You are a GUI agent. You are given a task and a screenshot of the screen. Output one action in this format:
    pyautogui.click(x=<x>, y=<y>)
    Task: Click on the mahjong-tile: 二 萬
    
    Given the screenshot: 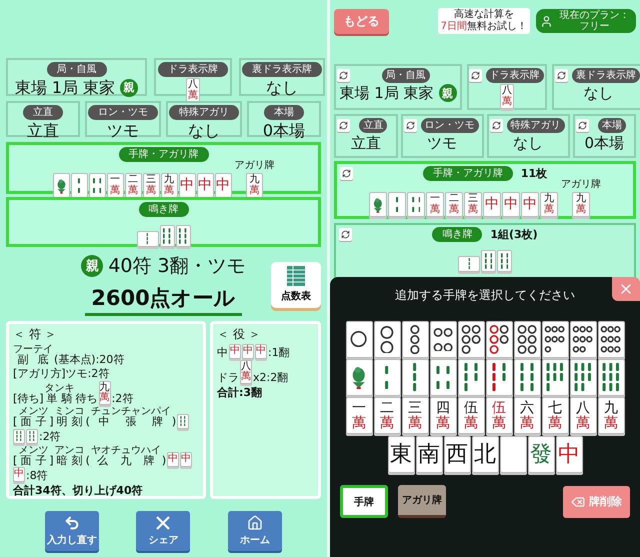 What is the action you would take?
    pyautogui.click(x=387, y=415)
    